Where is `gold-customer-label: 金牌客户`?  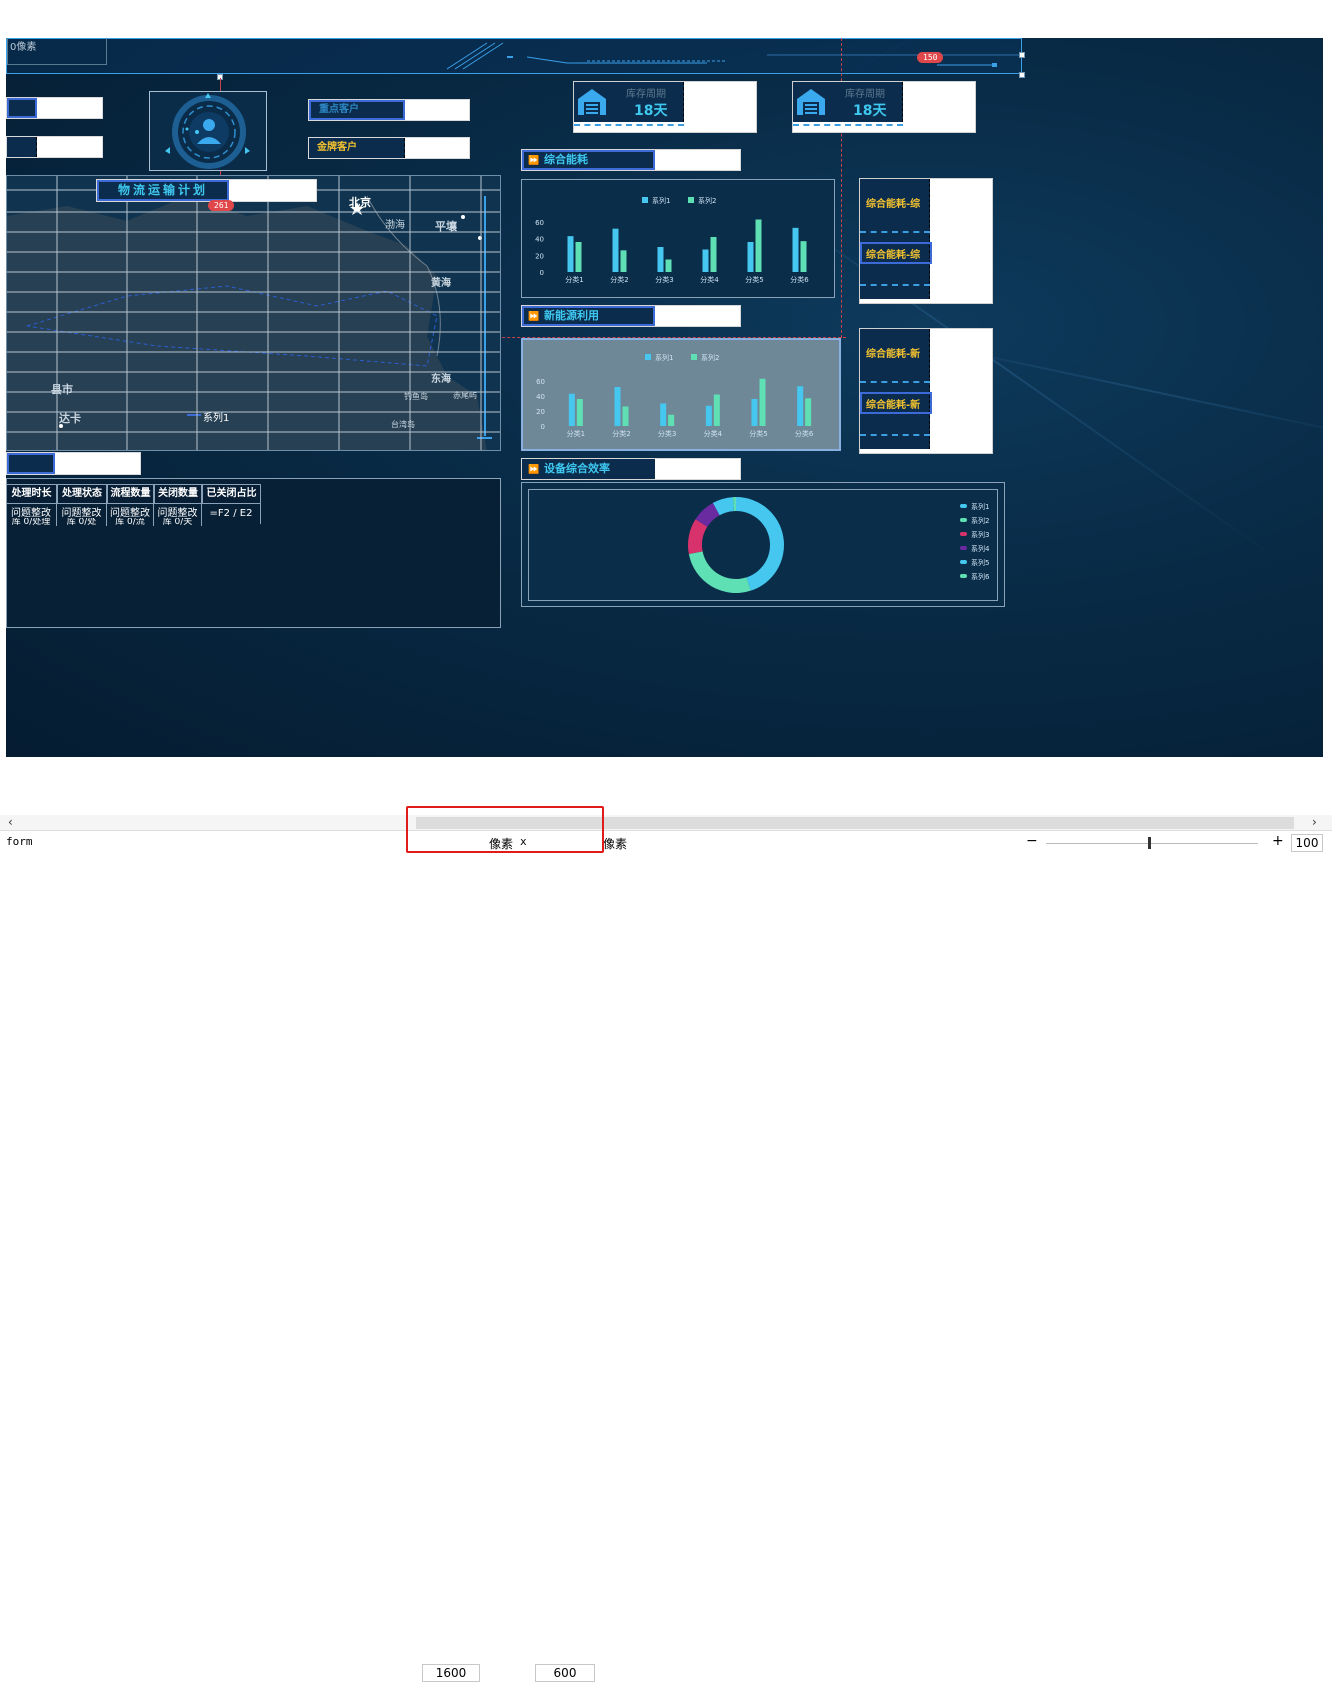 gold-customer-label: 金牌客户 is located at coordinates (357, 148).